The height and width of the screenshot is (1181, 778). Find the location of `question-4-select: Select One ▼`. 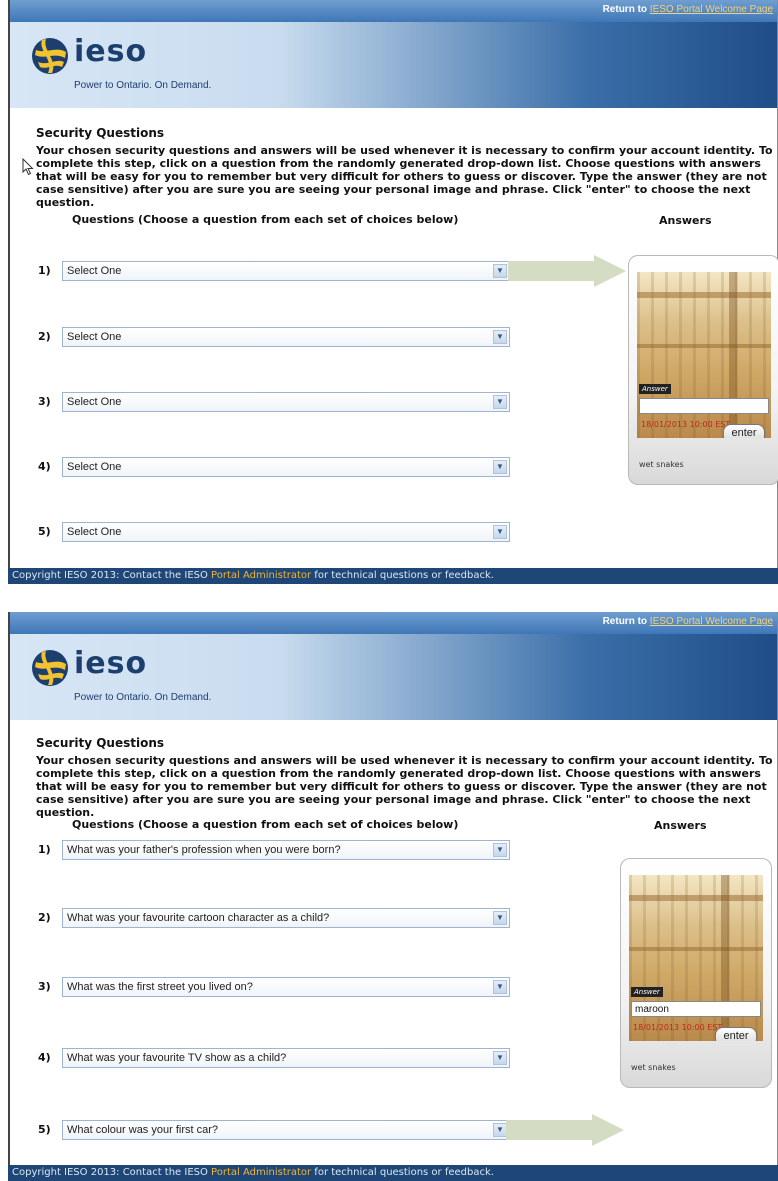

question-4-select: Select One ▼ is located at coordinates (286, 467).